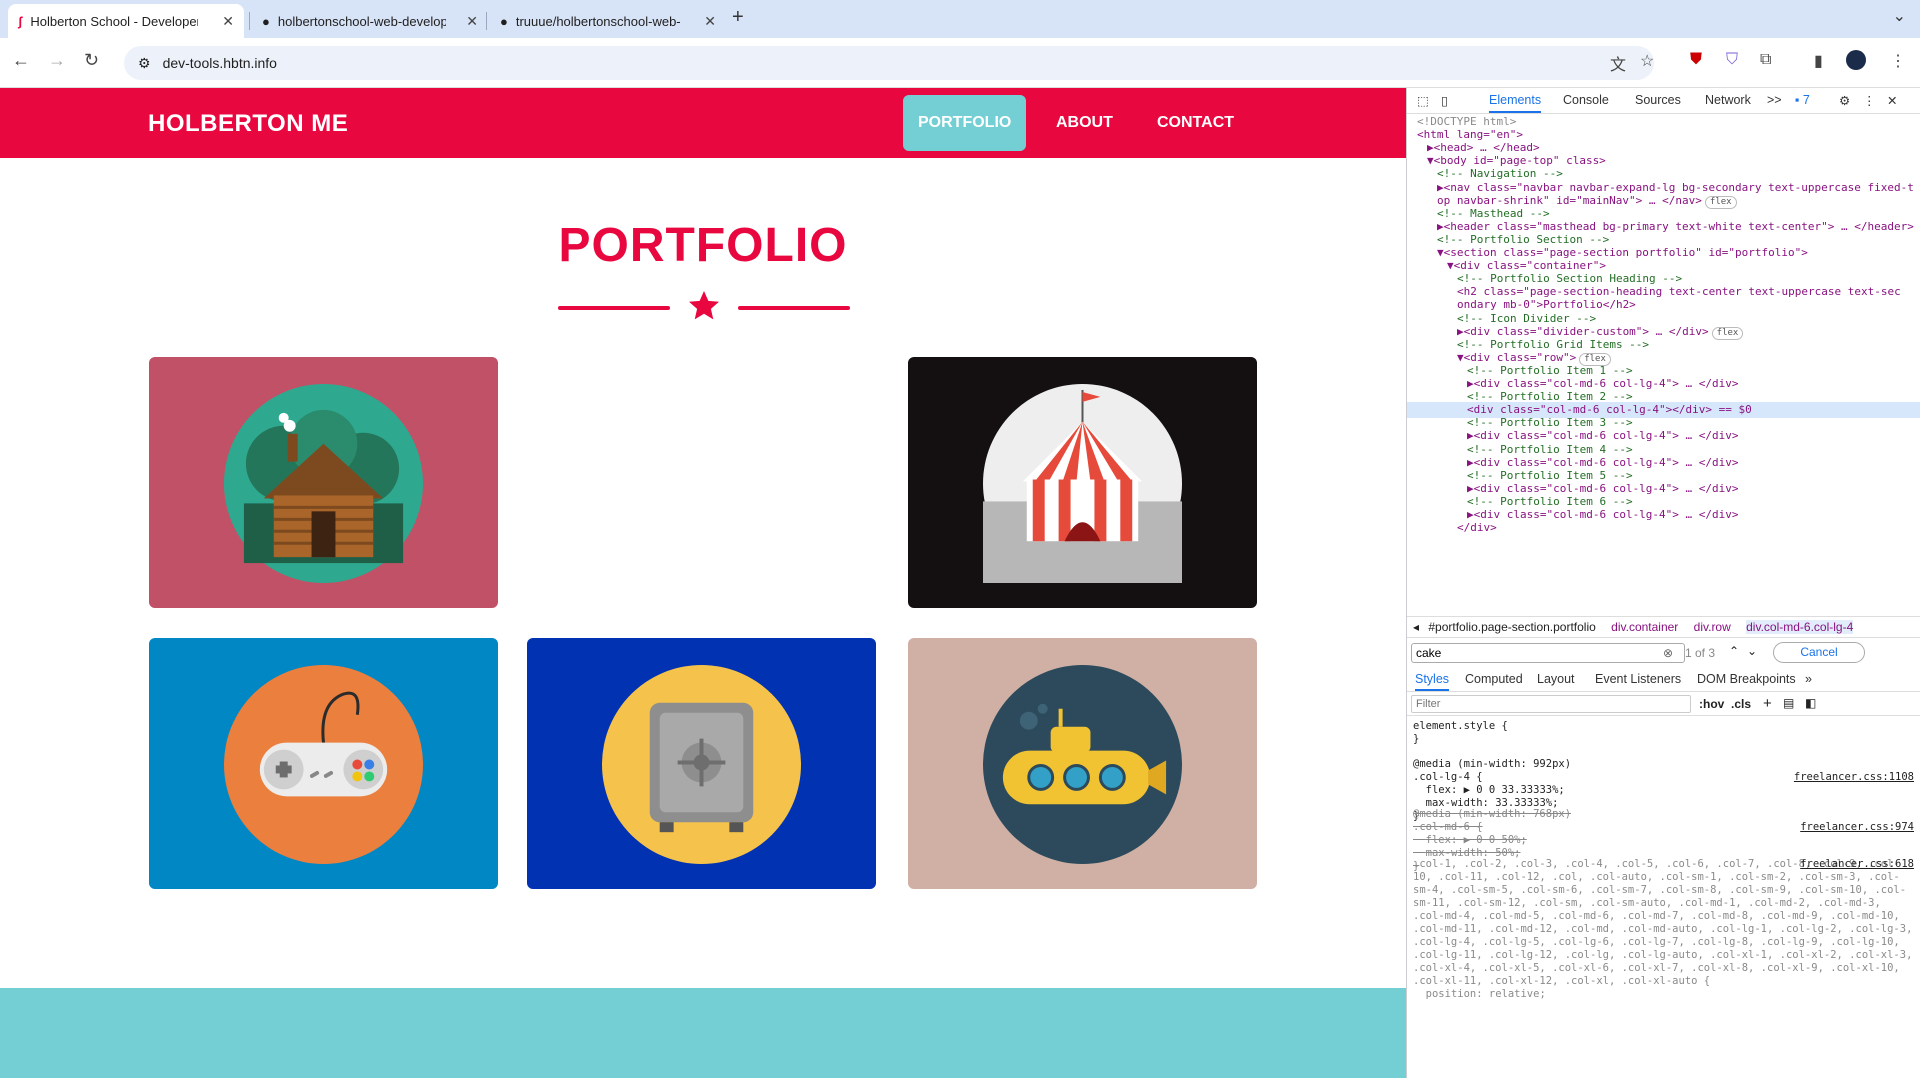 This screenshot has height=1078, width=1920. I want to click on tab-layout: Layout, so click(1556, 679).